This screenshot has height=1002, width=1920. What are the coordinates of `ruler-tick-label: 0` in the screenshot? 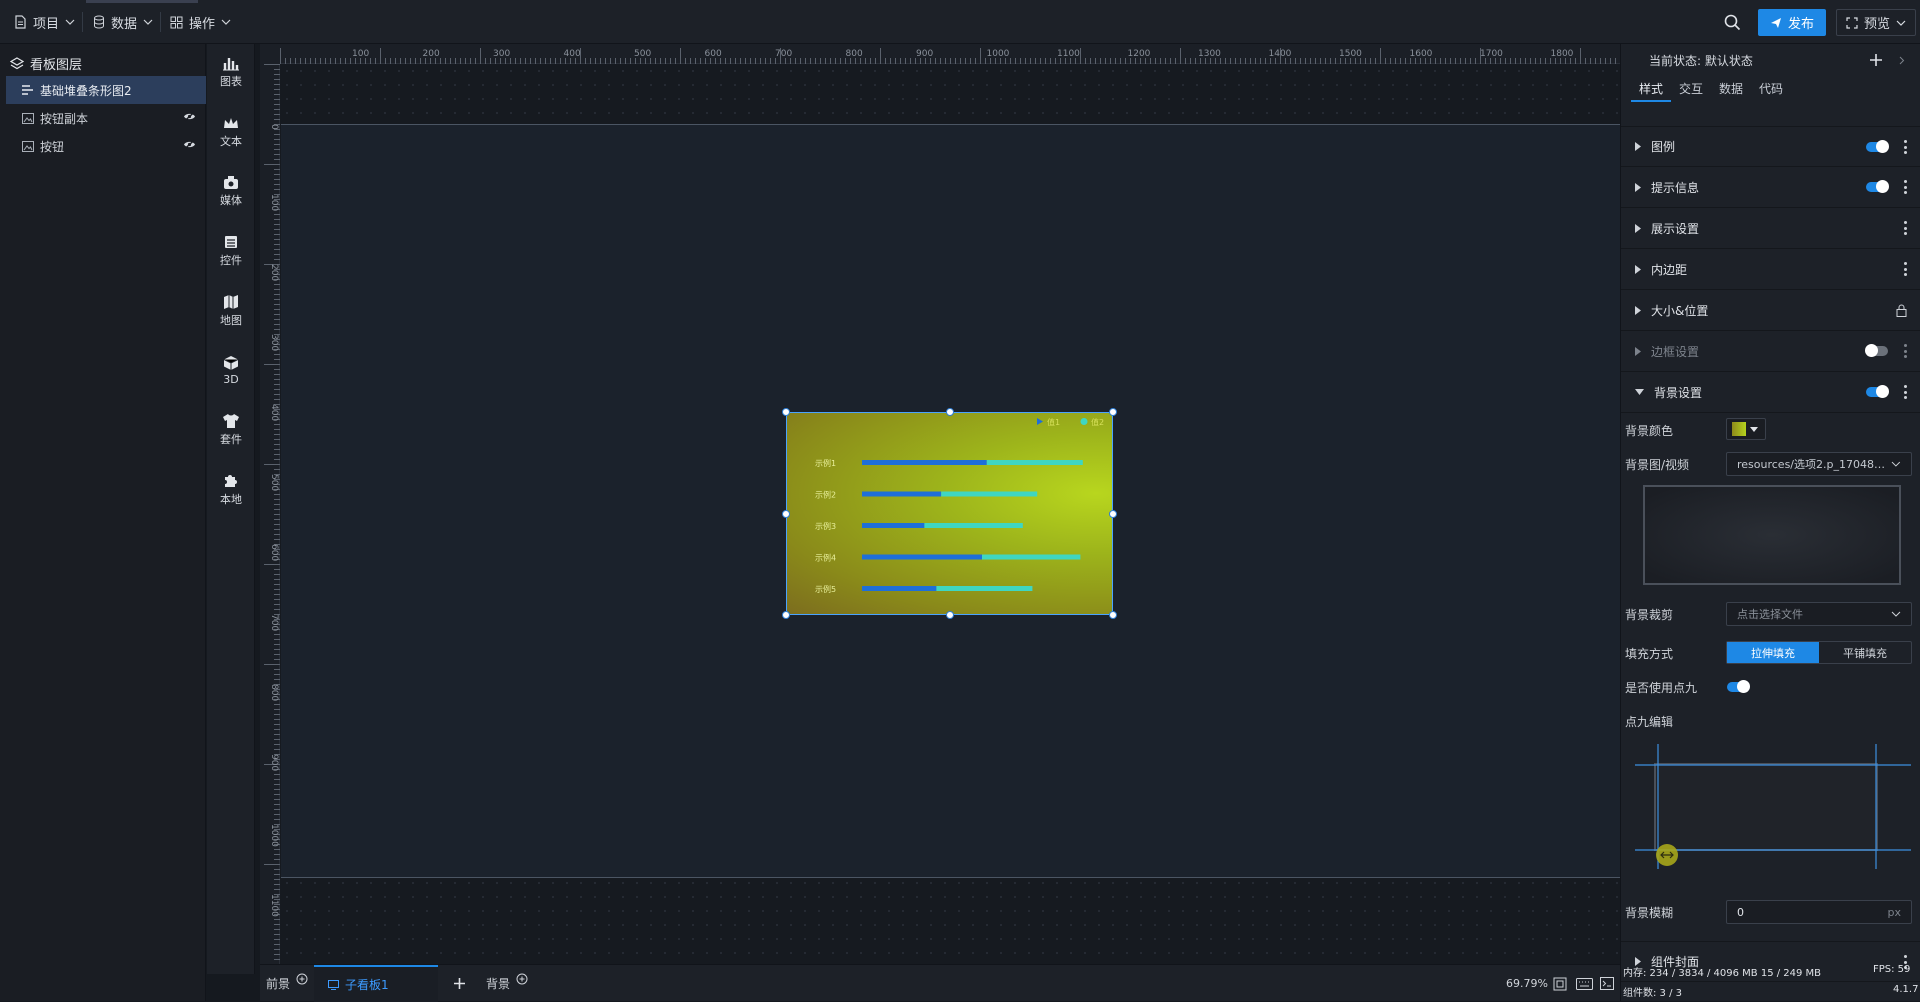 It's located at (274, 127).